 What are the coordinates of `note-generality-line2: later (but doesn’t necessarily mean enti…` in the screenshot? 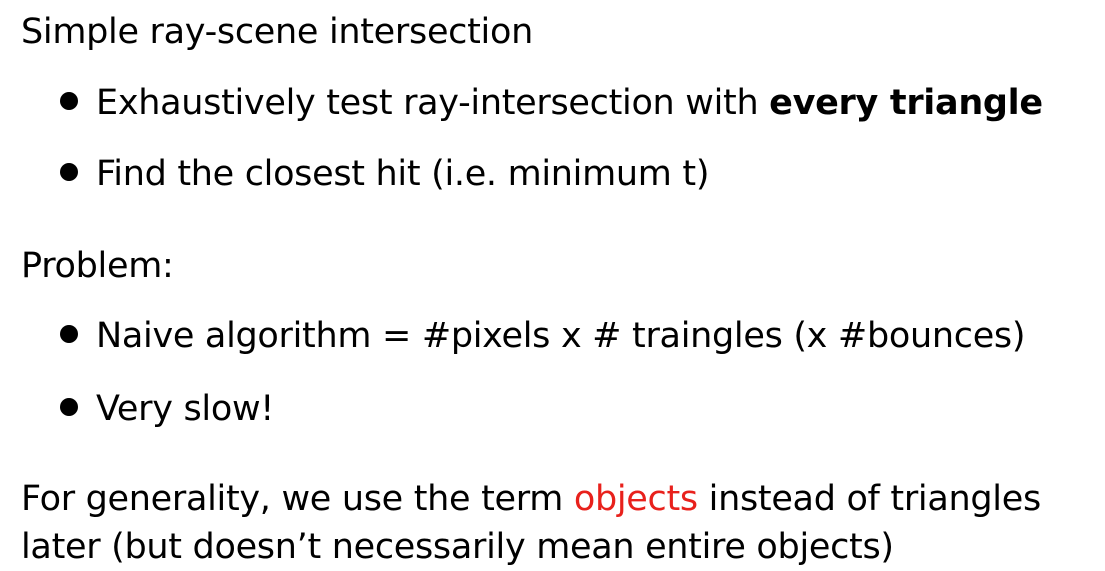 It's located at (457, 547).